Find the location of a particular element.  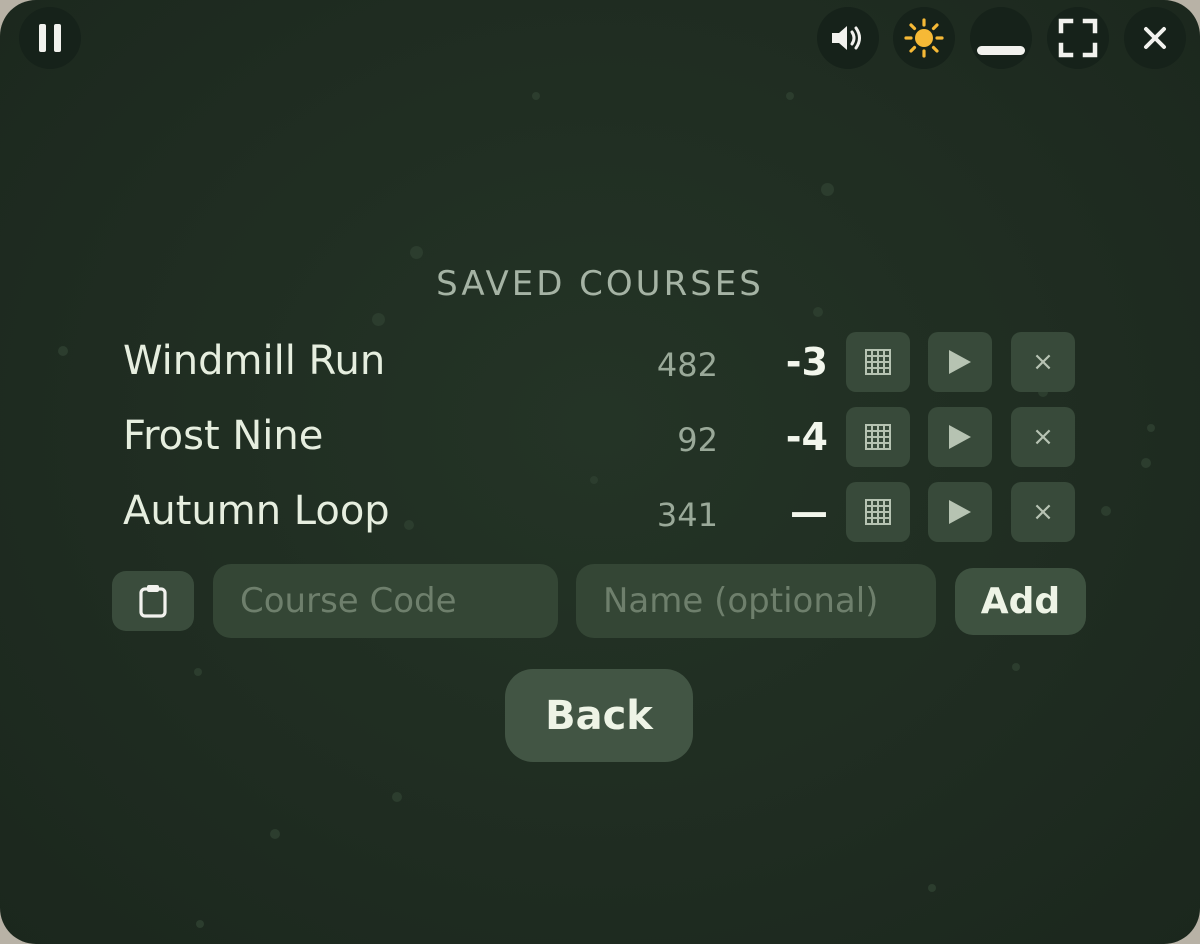

course-best-score: -4 is located at coordinates (806, 437).